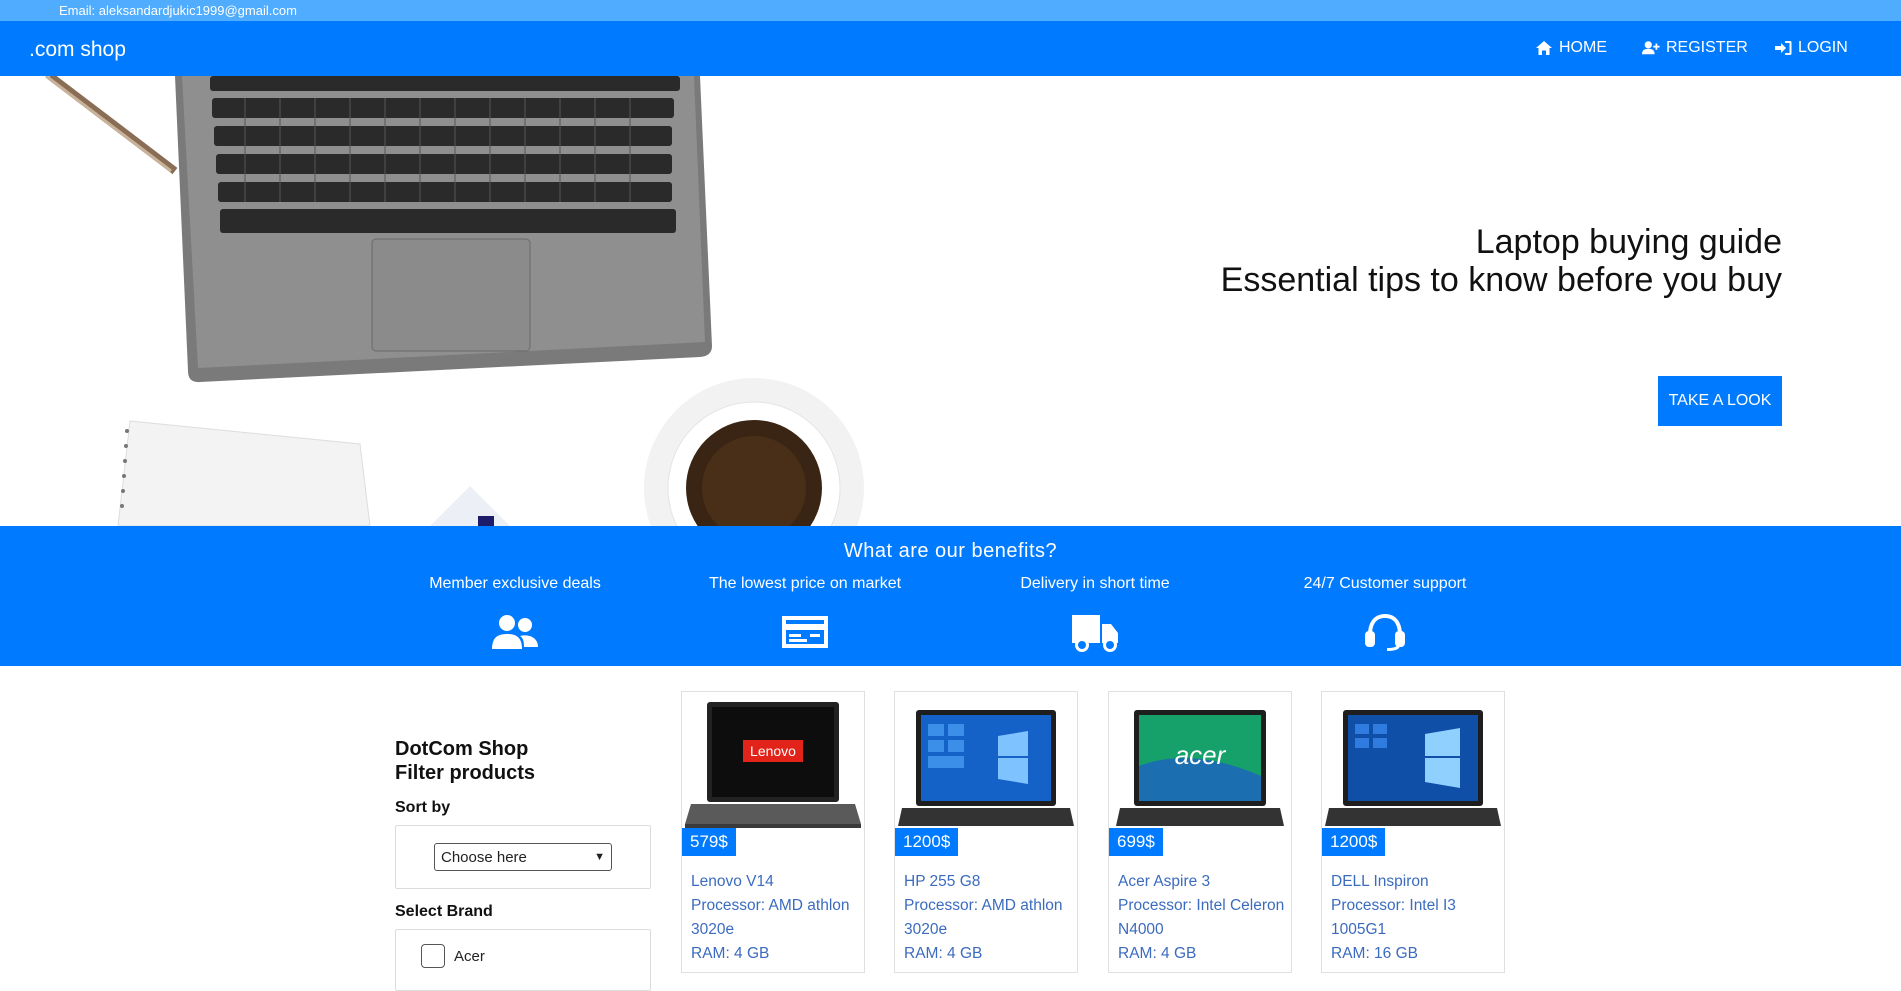 This screenshot has height=991, width=1901. Describe the element at coordinates (515, 614) in the screenshot. I see `benefit-member-deals: Member exclusive deals` at that location.